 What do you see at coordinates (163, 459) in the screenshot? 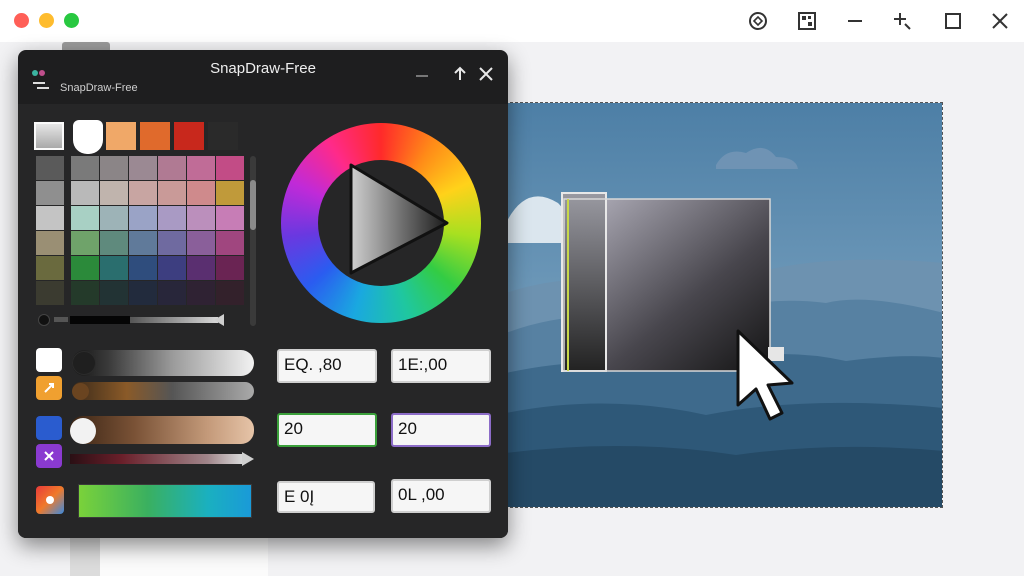
I see `opacity-slider` at bounding box center [163, 459].